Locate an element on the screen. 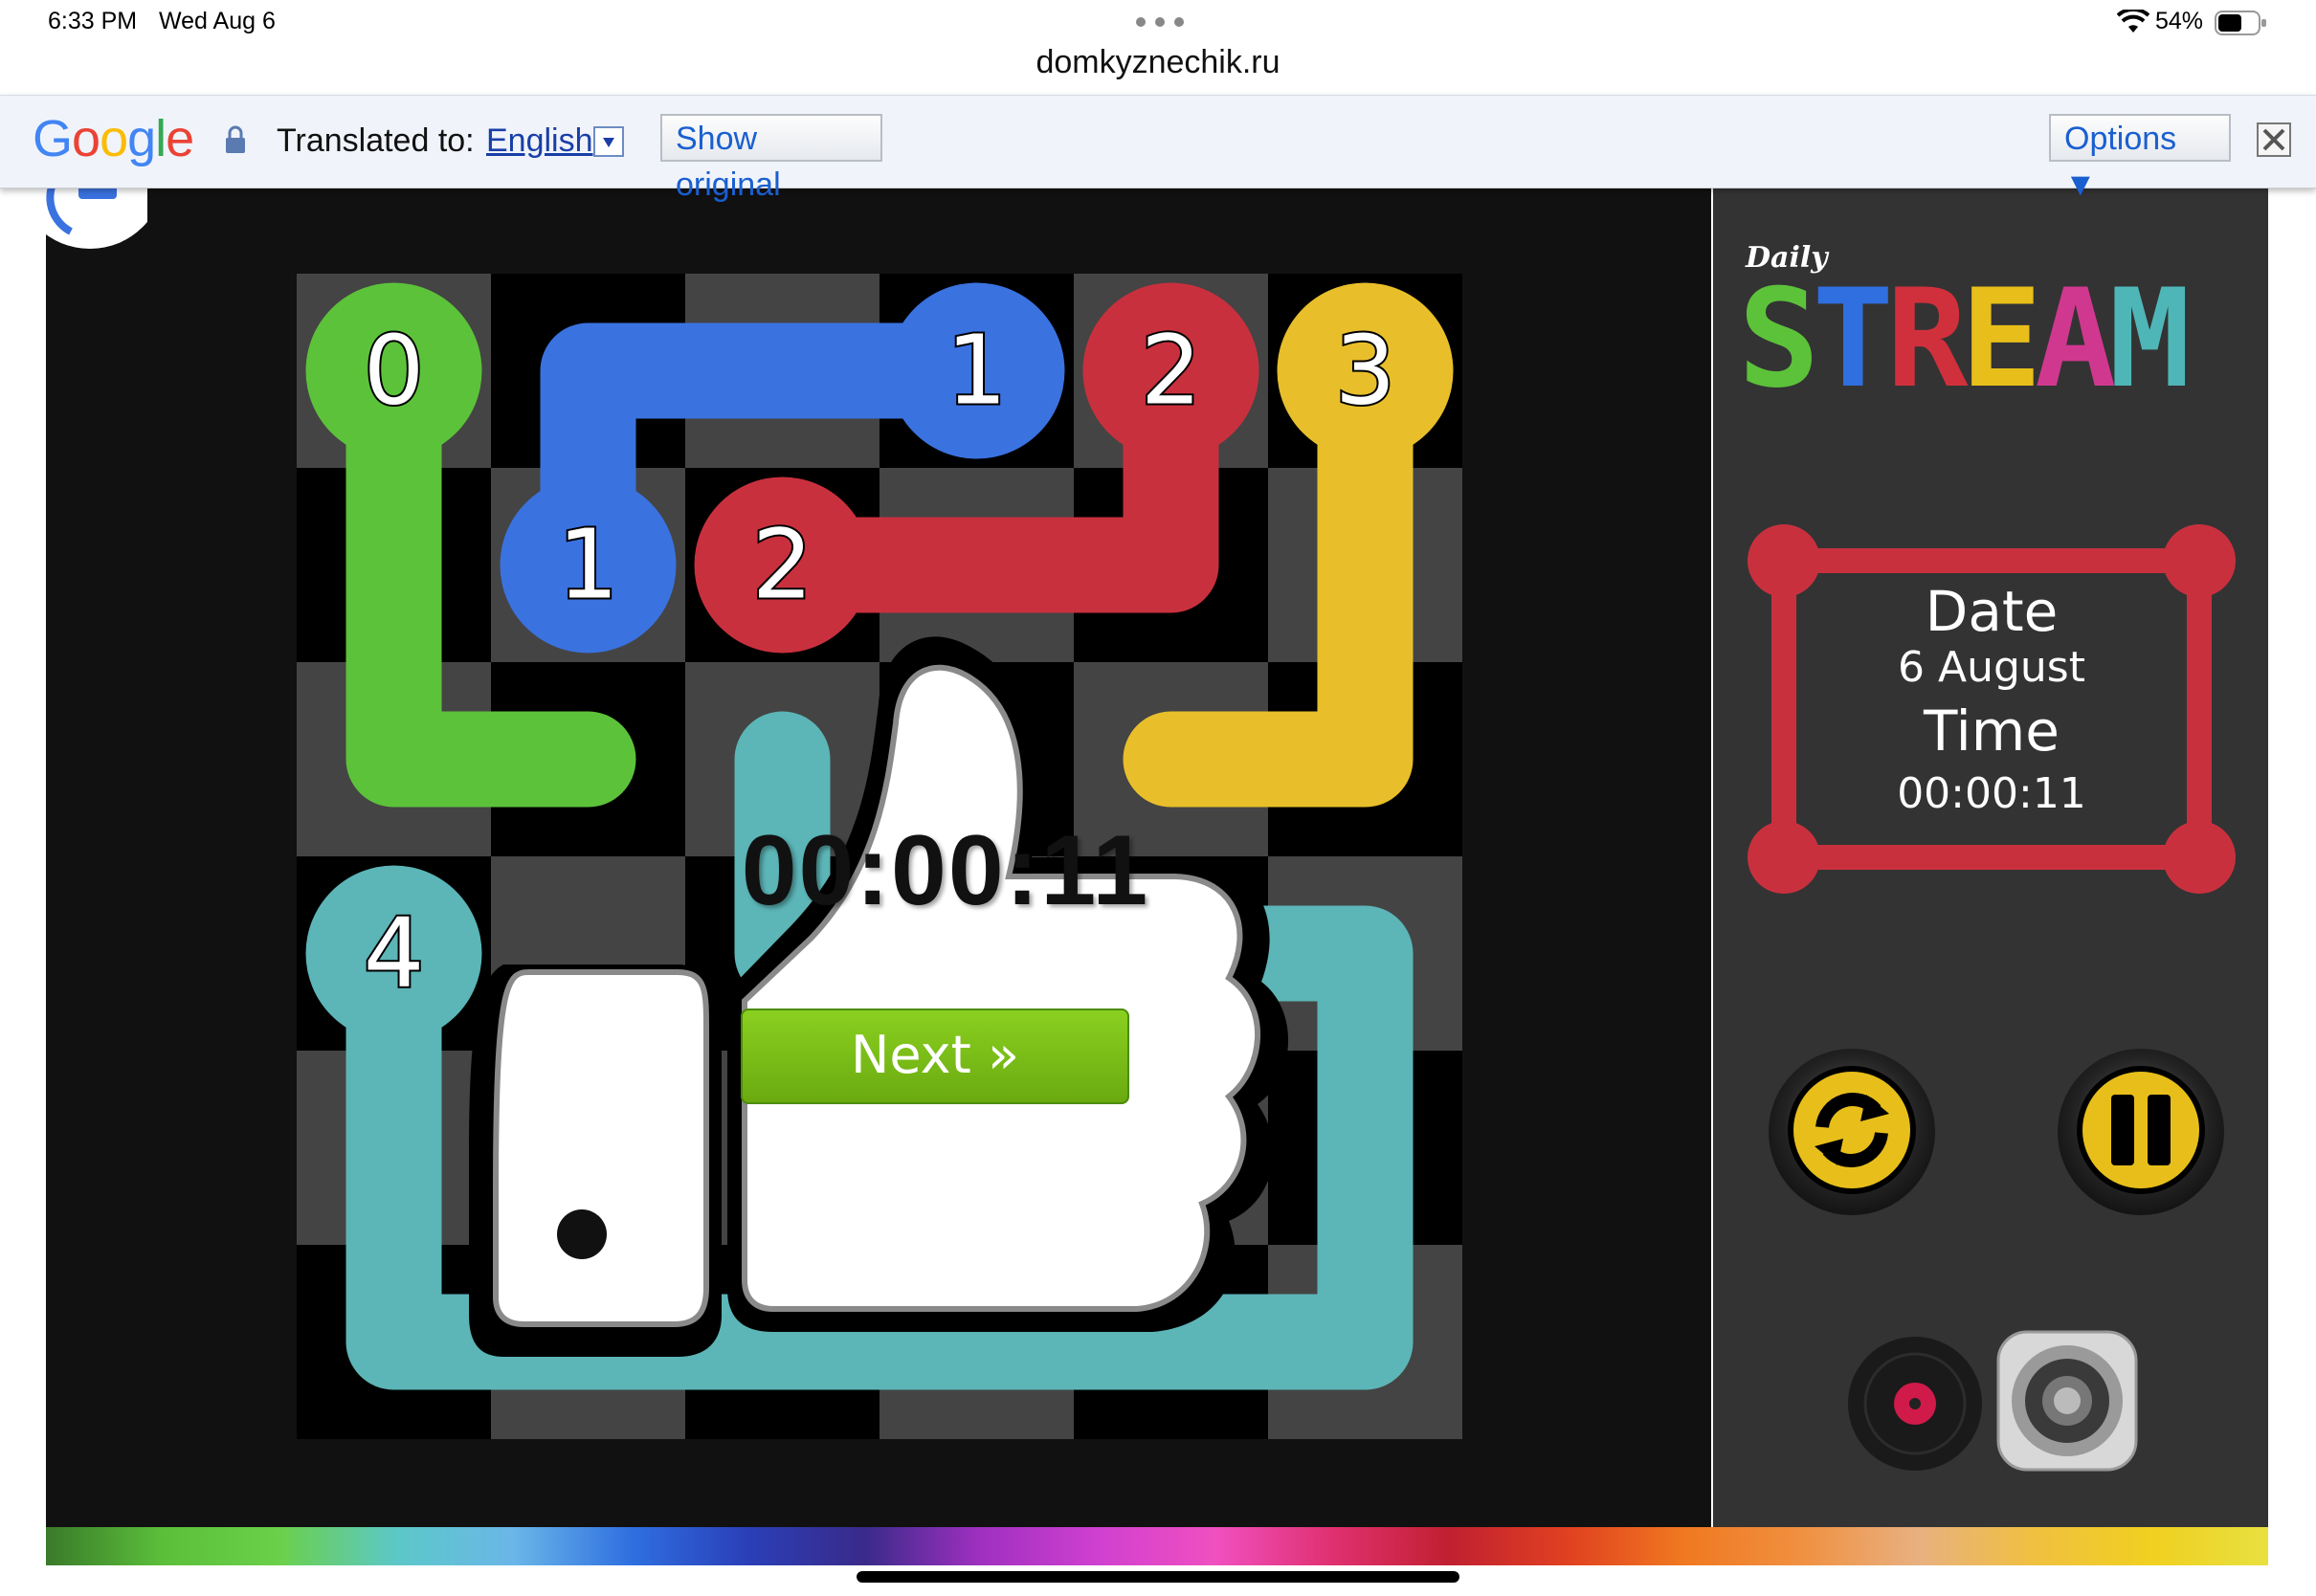 Image resolution: width=2316 pixels, height=1596 pixels. date: Wed Aug 6 is located at coordinates (217, 21).